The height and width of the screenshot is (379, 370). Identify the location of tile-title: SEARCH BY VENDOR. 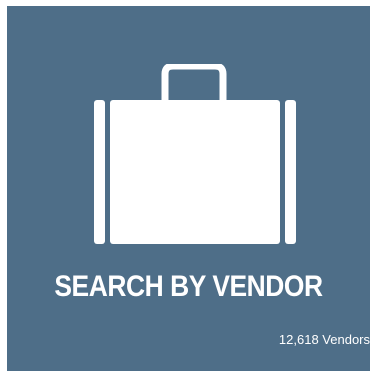
(188, 286).